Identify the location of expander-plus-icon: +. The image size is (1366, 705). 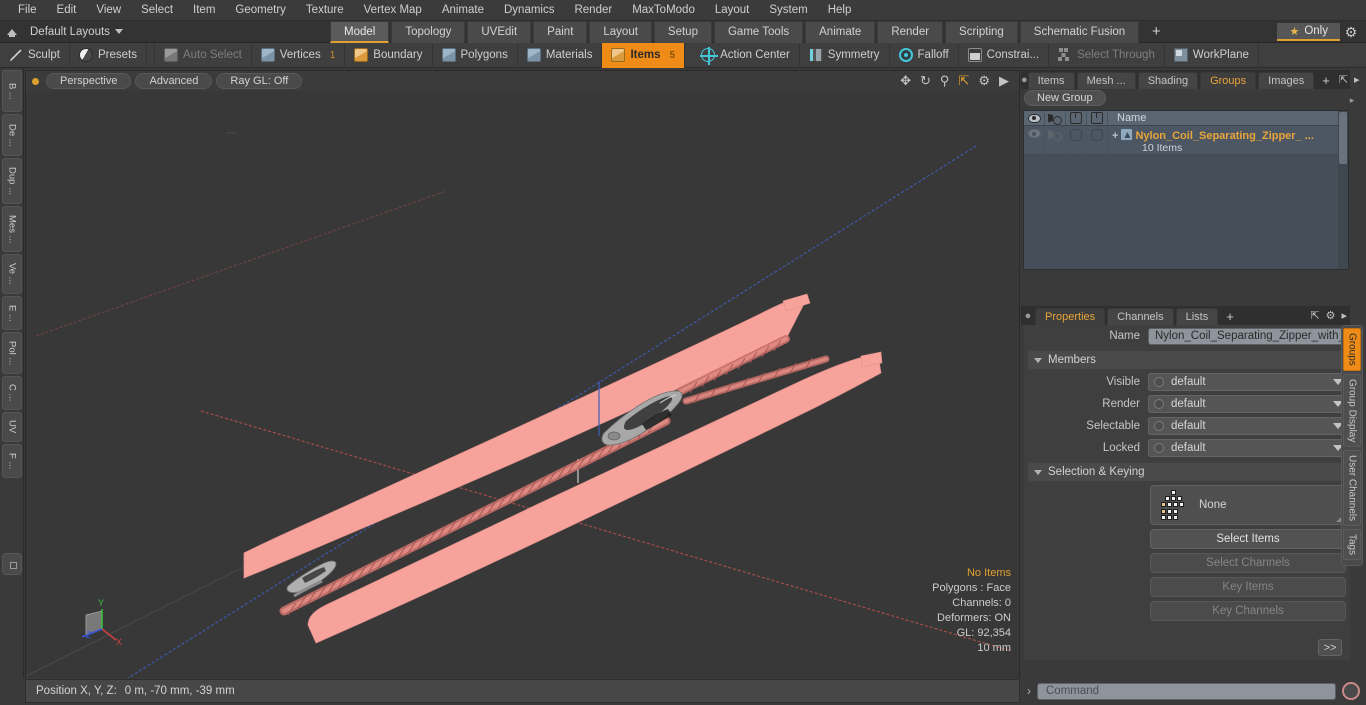
(1115, 136).